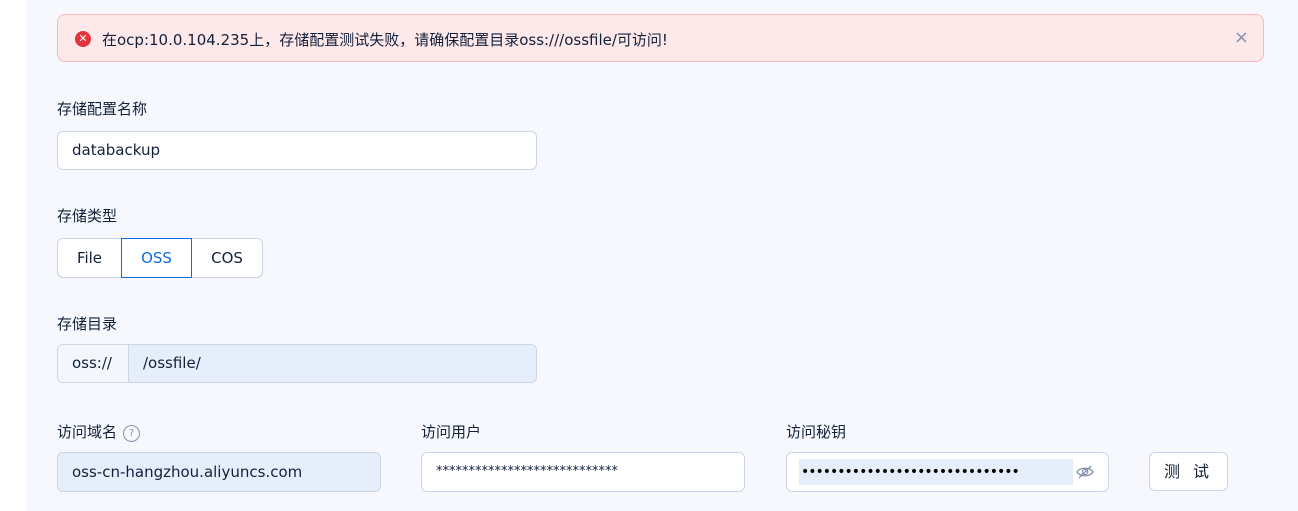 This screenshot has width=1298, height=511. I want to click on storage-name-label: 存储配置名称, so click(102, 109).